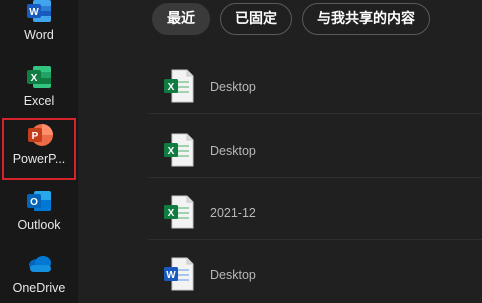 This screenshot has width=482, height=303. Describe the element at coordinates (315, 209) in the screenshot. I see `file-row: X 2021-12` at that location.